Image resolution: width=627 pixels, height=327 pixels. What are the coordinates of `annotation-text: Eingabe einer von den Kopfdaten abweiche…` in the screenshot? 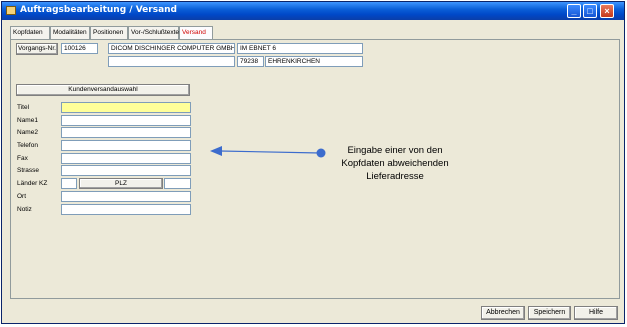 It's located at (395, 163).